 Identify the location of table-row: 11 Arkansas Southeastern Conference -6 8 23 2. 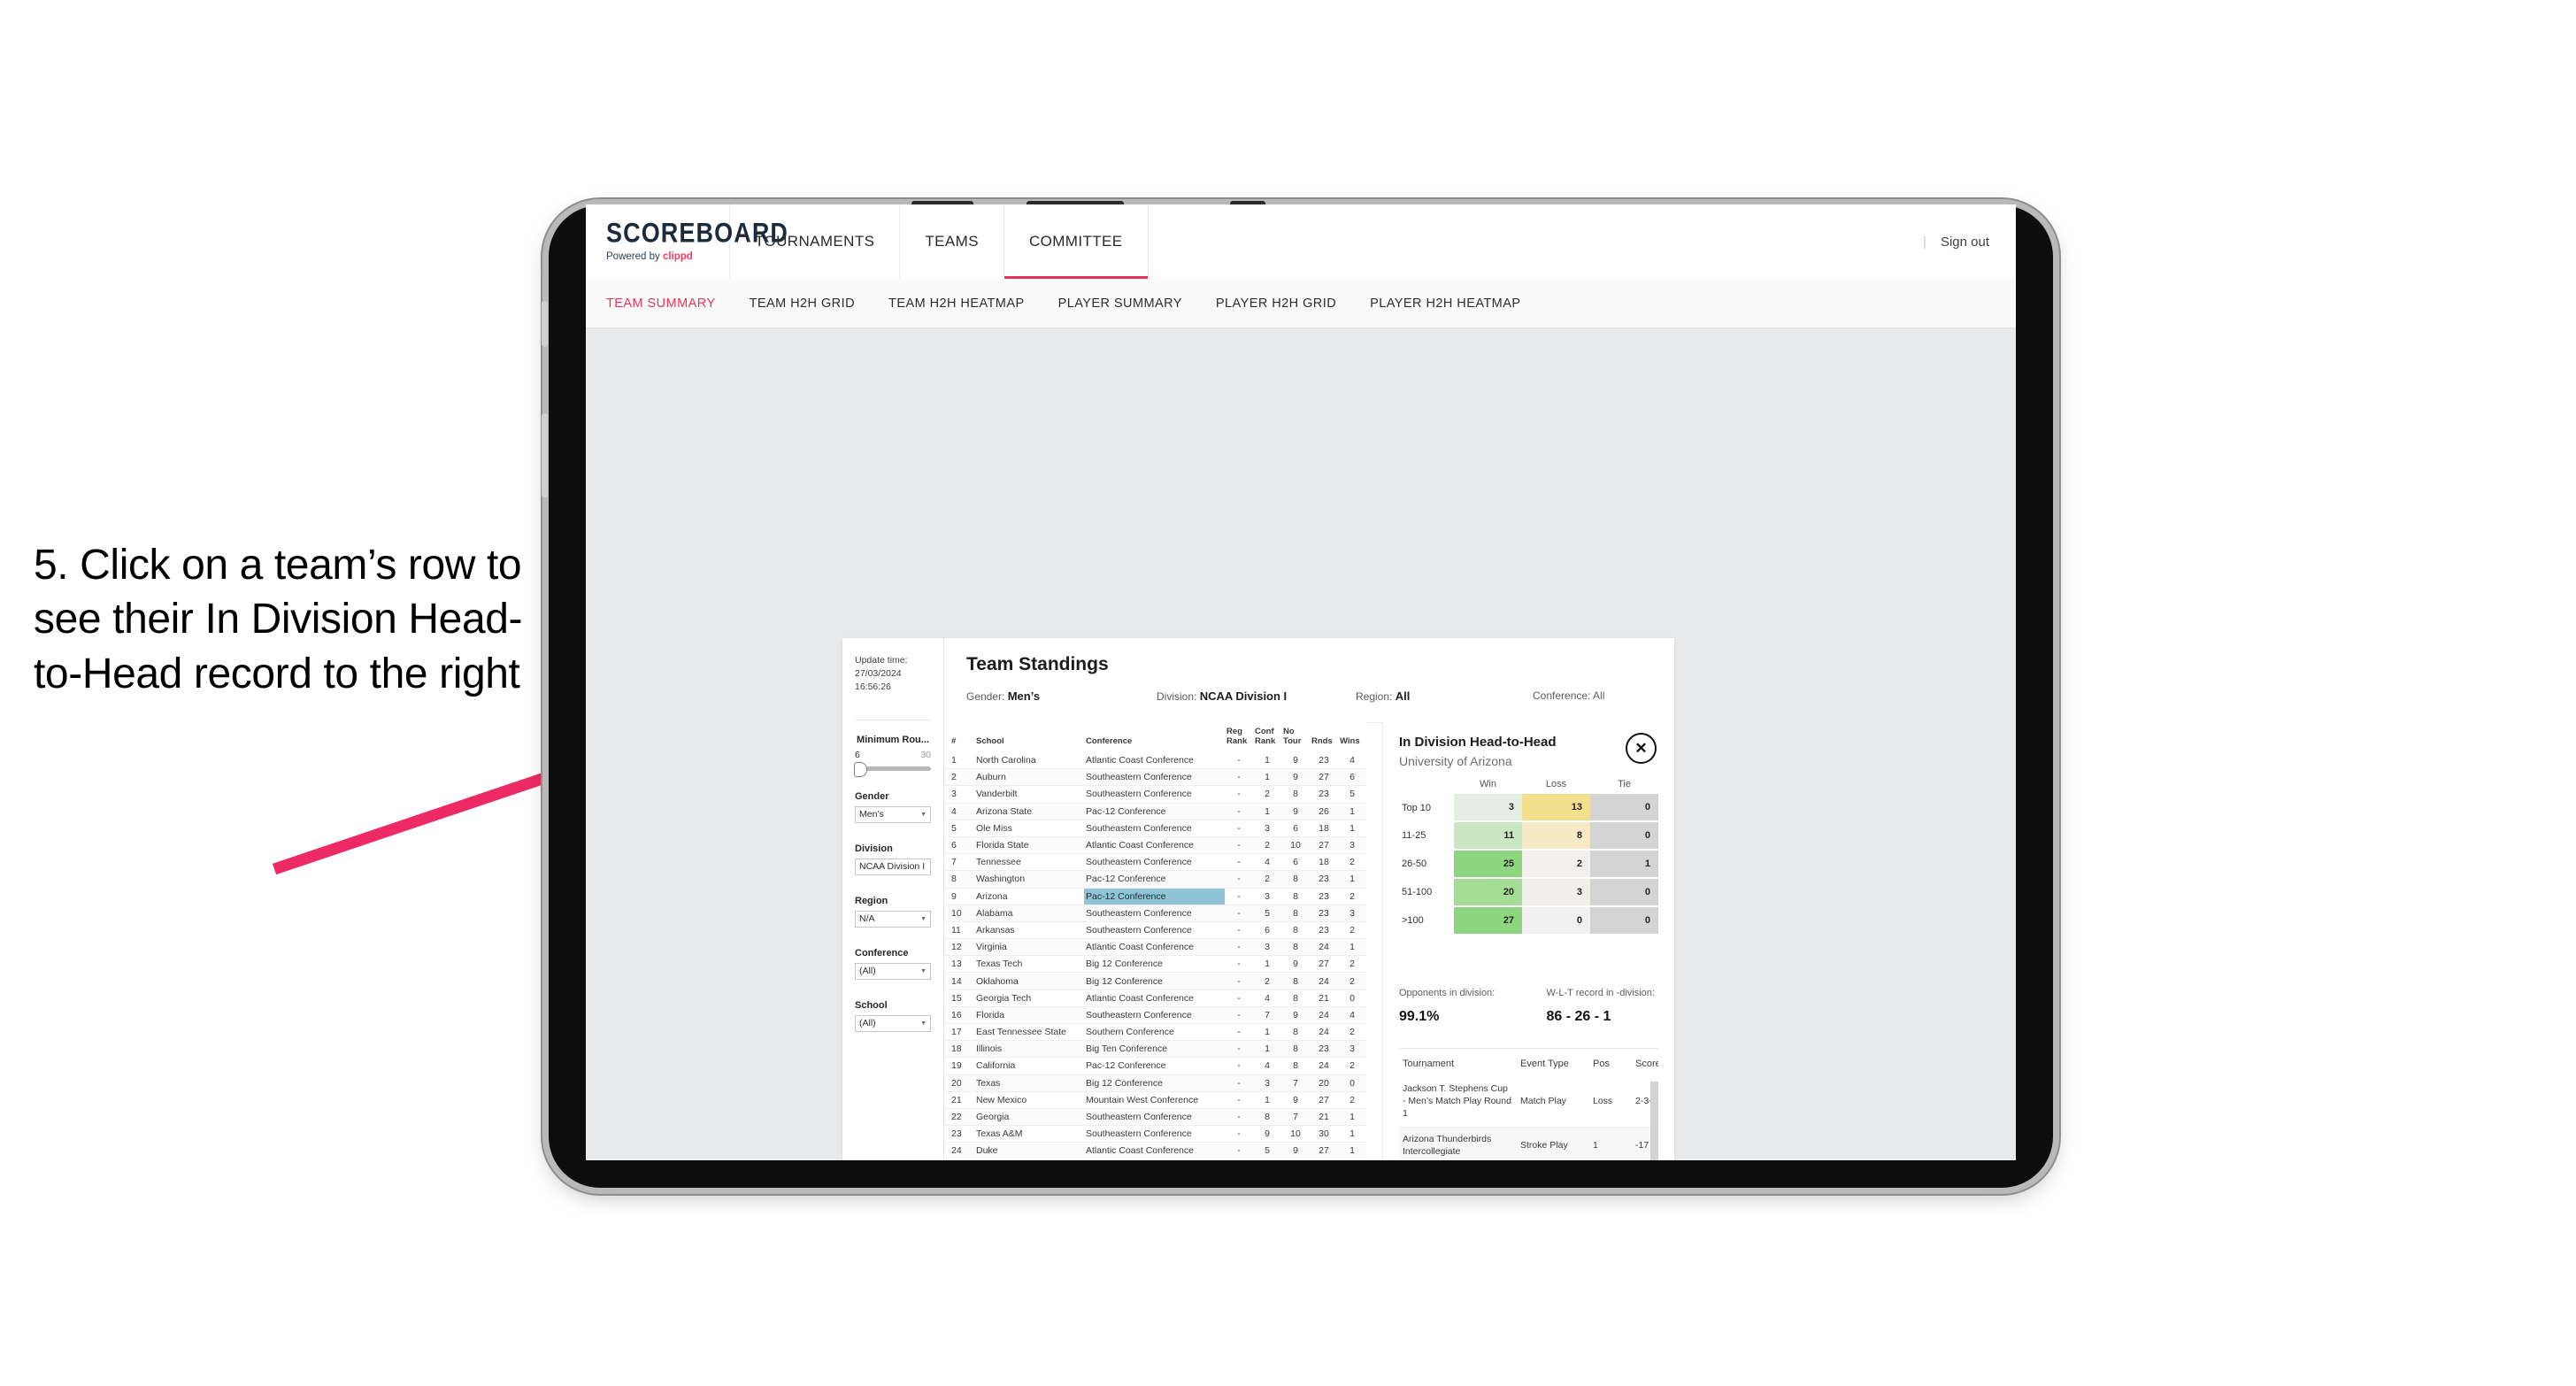
(1155, 931).